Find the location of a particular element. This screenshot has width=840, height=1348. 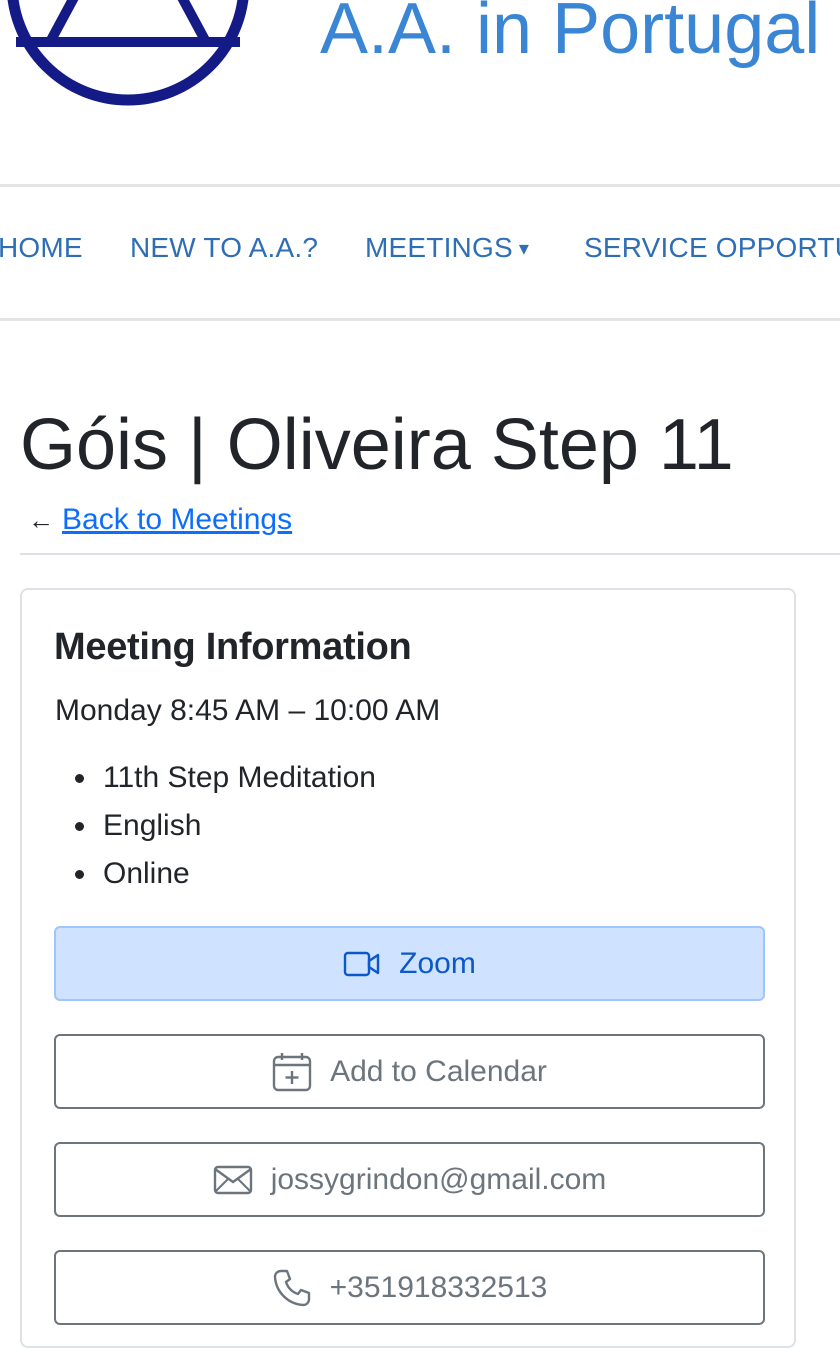

list-item: 11th Step Meditation is located at coordinates (215, 778).